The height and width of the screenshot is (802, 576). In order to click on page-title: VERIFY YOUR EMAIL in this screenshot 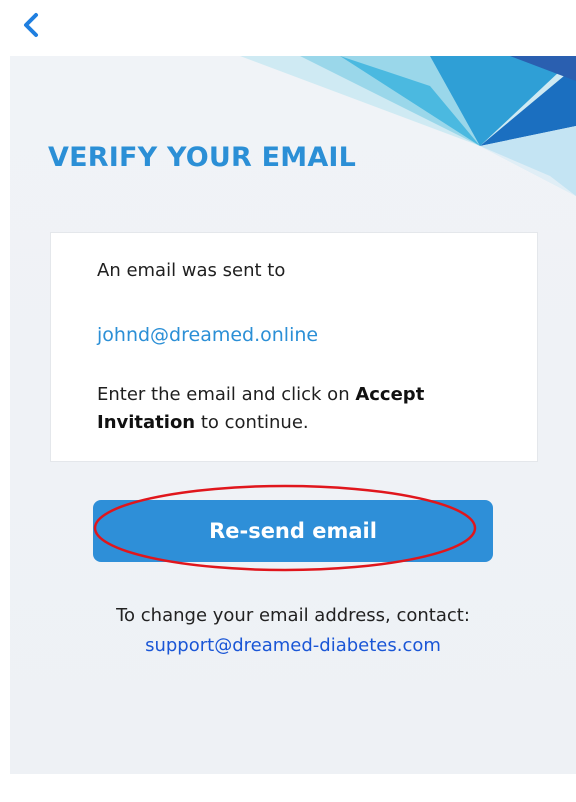, I will do `click(202, 157)`.